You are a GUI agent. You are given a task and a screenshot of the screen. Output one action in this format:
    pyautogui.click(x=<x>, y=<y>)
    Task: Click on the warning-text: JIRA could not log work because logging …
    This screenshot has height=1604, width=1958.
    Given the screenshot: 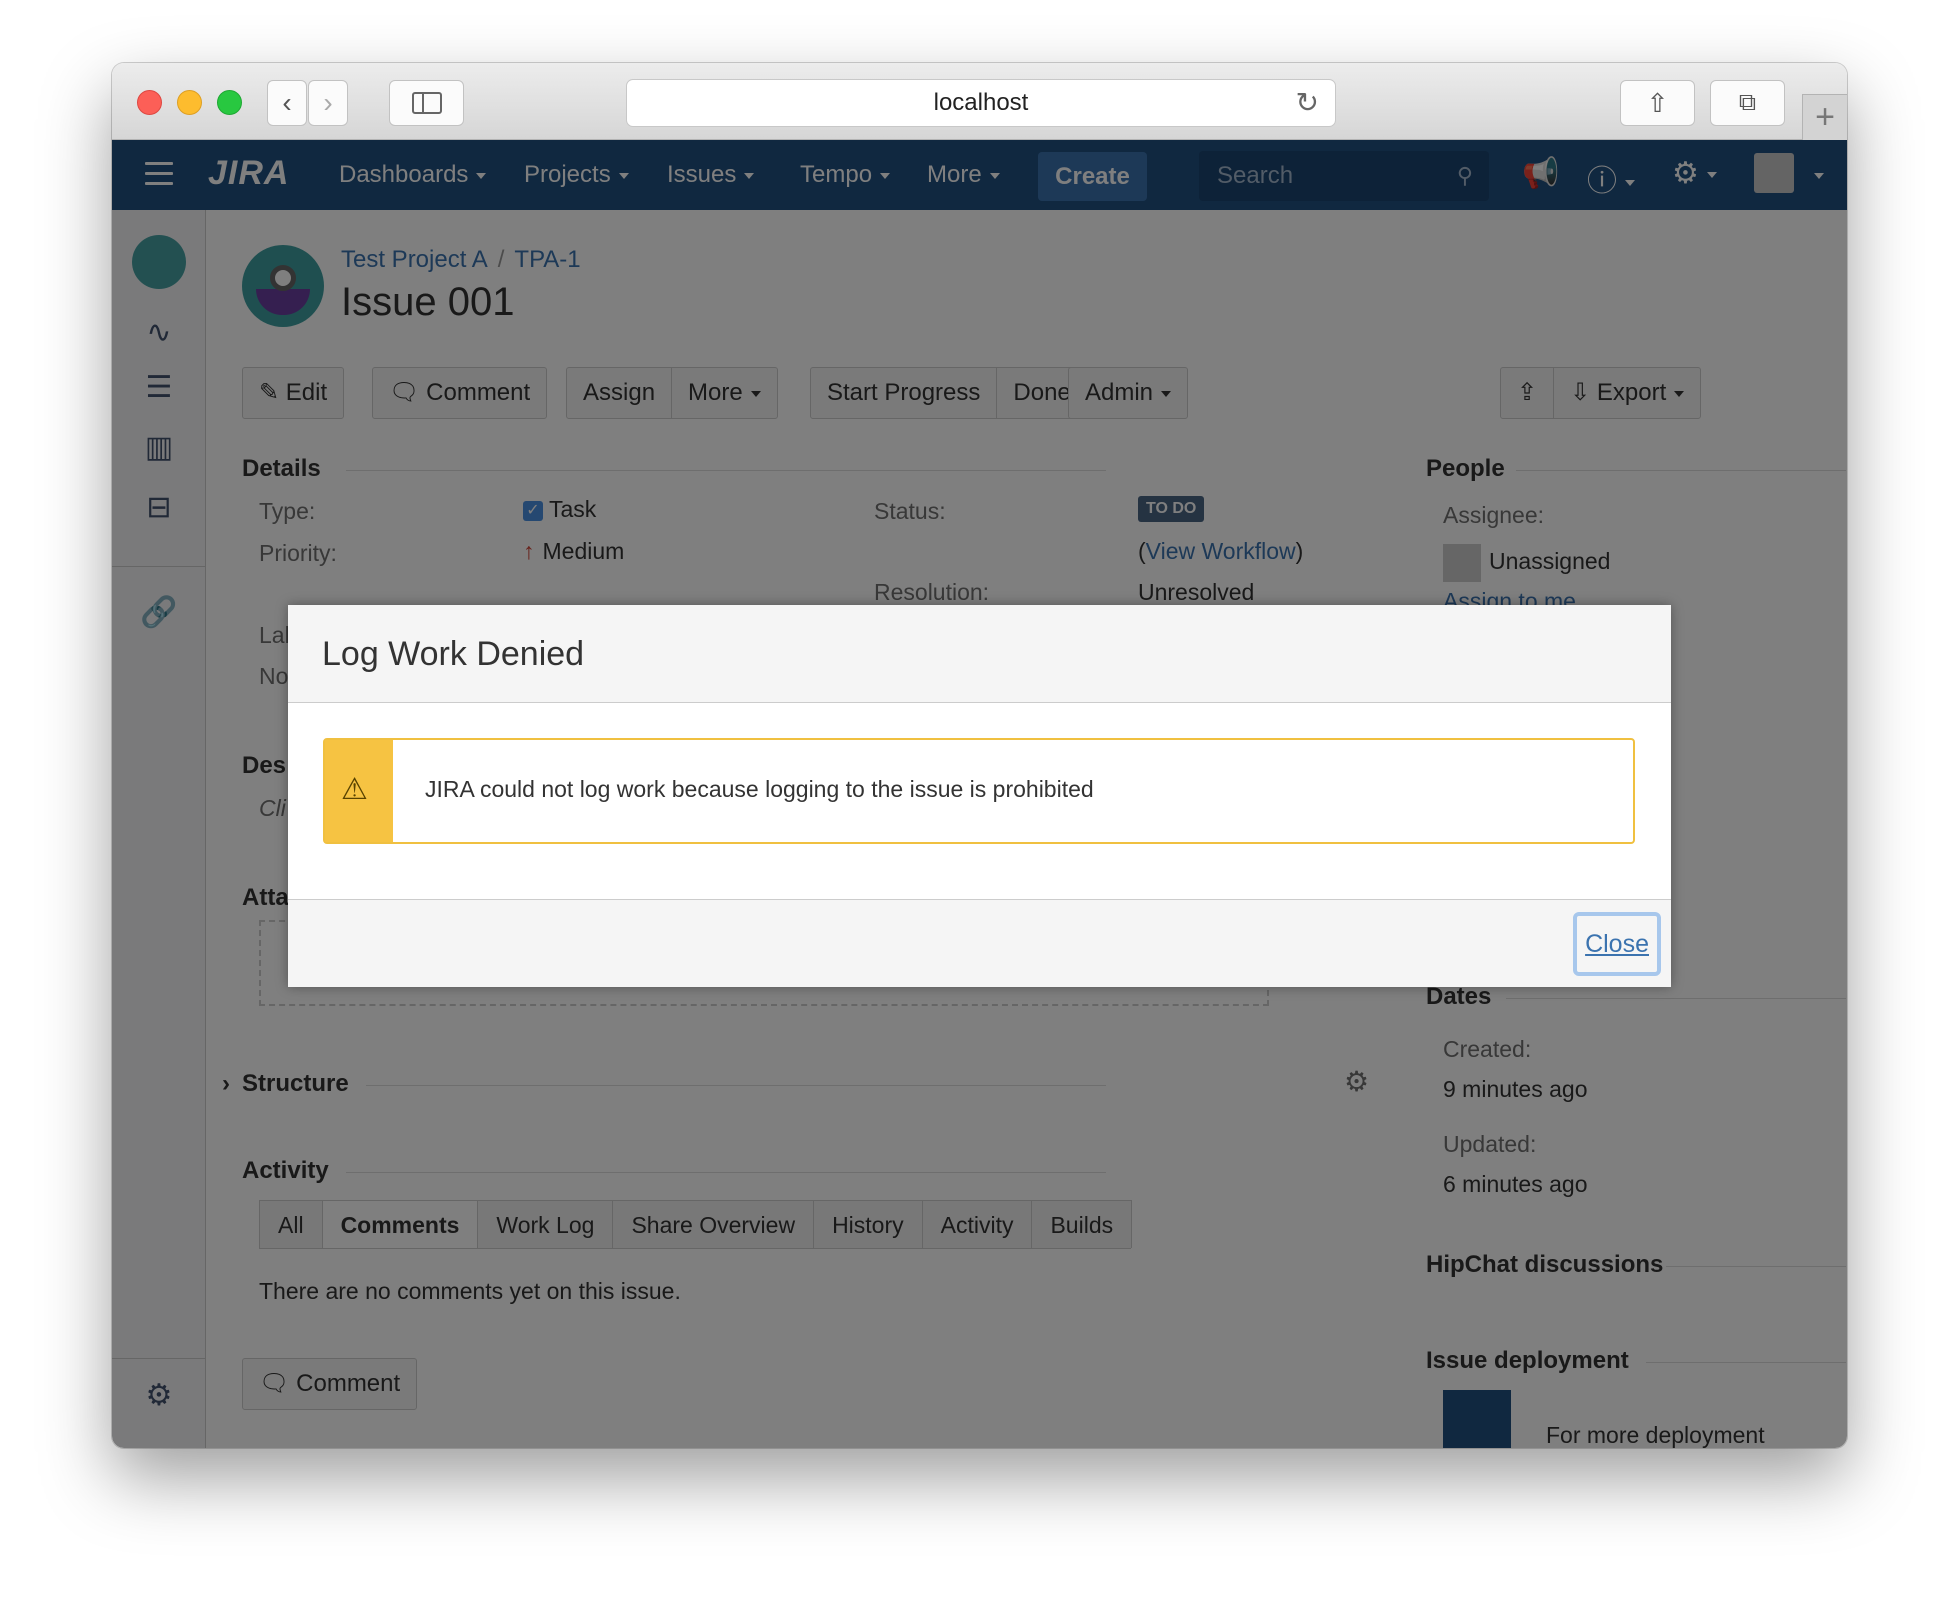 What is the action you would take?
    pyautogui.click(x=759, y=789)
    